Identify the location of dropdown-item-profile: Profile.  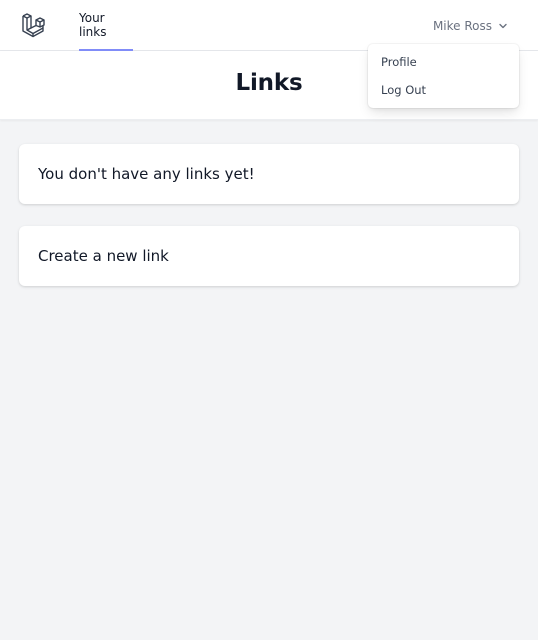
(443, 62).